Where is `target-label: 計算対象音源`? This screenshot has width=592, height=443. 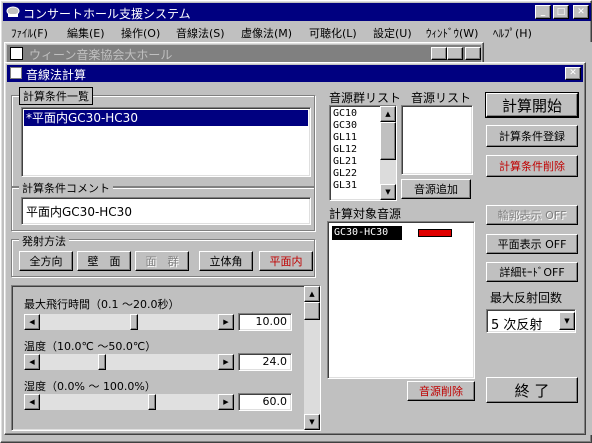
target-label: 計算対象音源 is located at coordinates (365, 214).